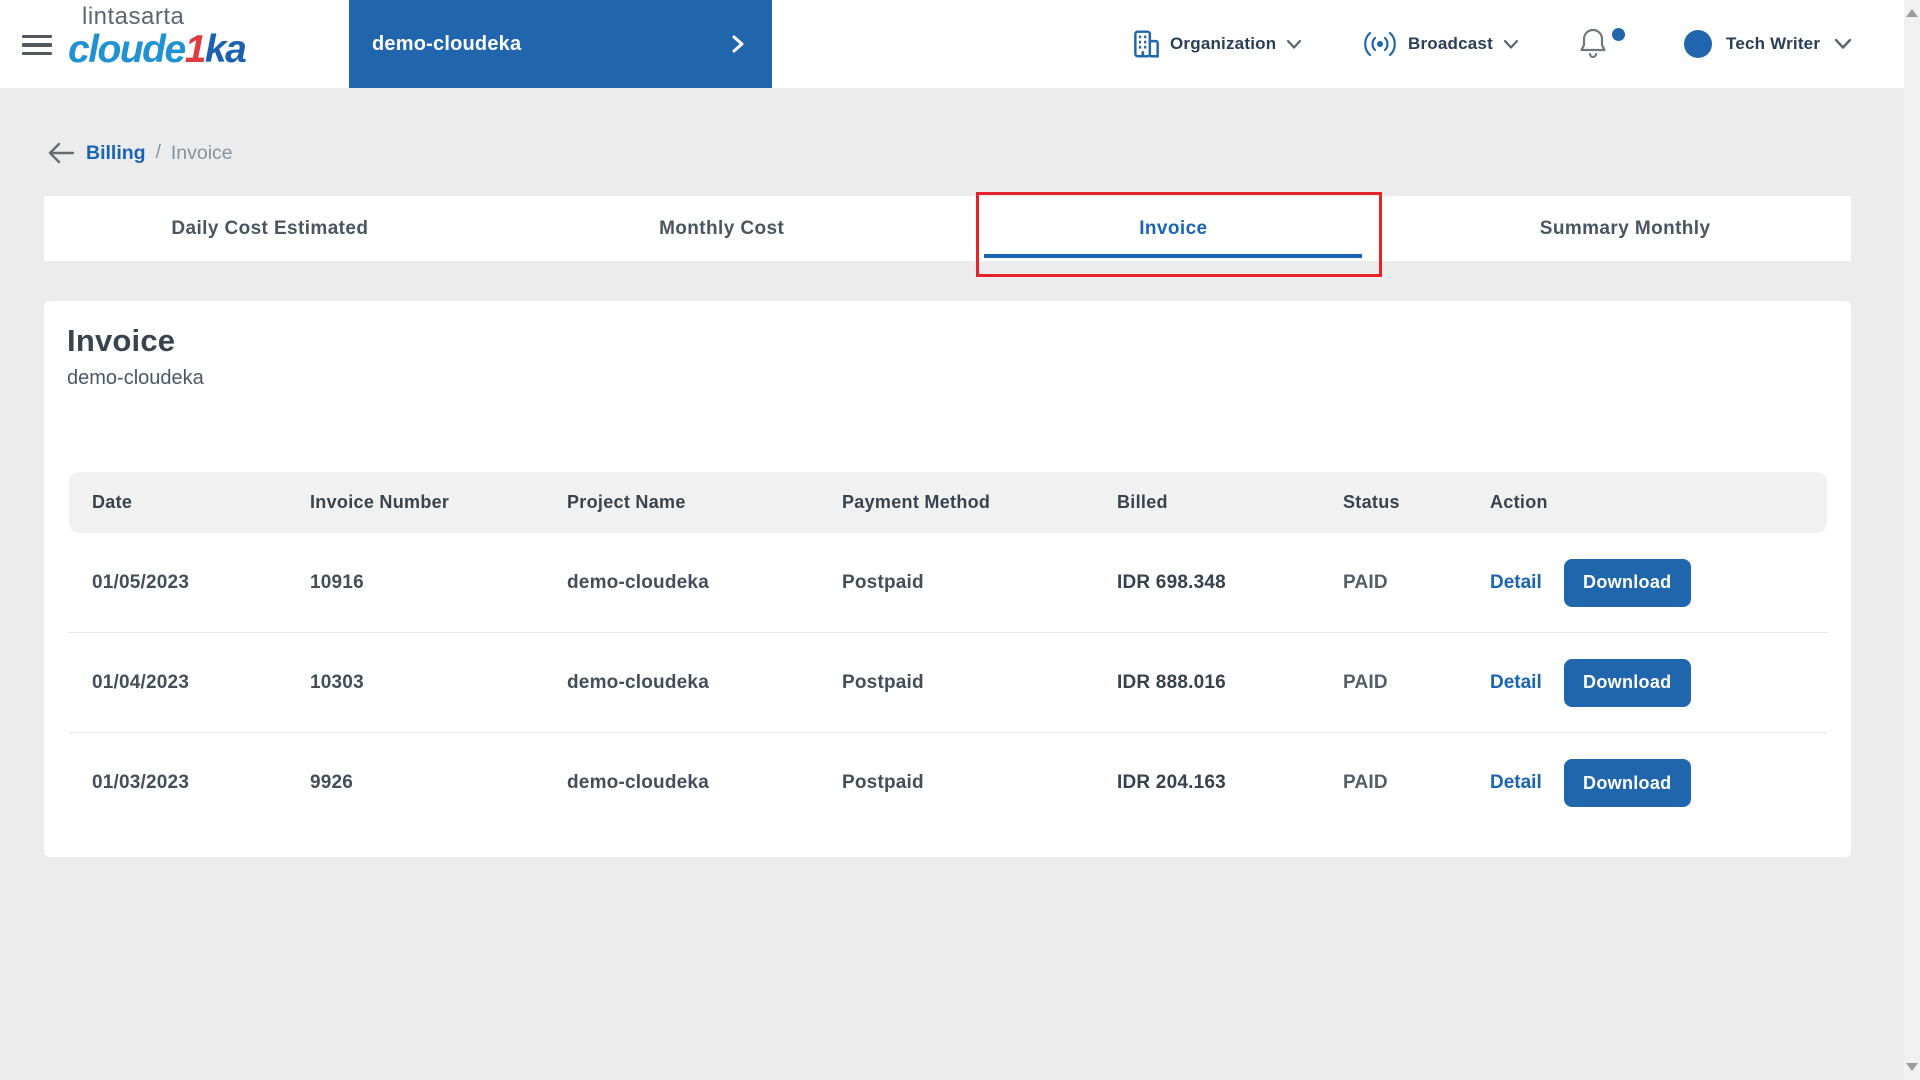 Image resolution: width=1920 pixels, height=1080 pixels. Describe the element at coordinates (1380, 44) in the screenshot. I see `broadcast-icon` at that location.